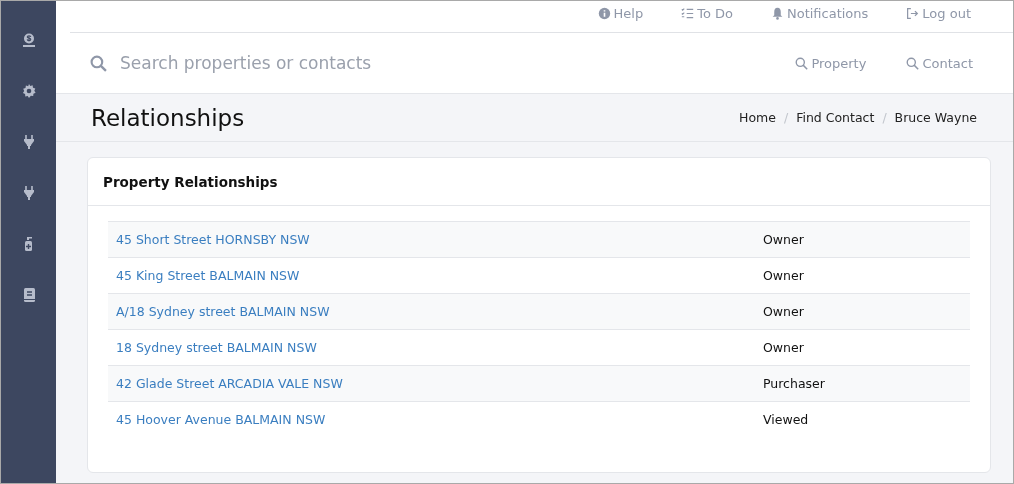 The width and height of the screenshot is (1014, 484). I want to click on gear-icon, so click(28, 91).